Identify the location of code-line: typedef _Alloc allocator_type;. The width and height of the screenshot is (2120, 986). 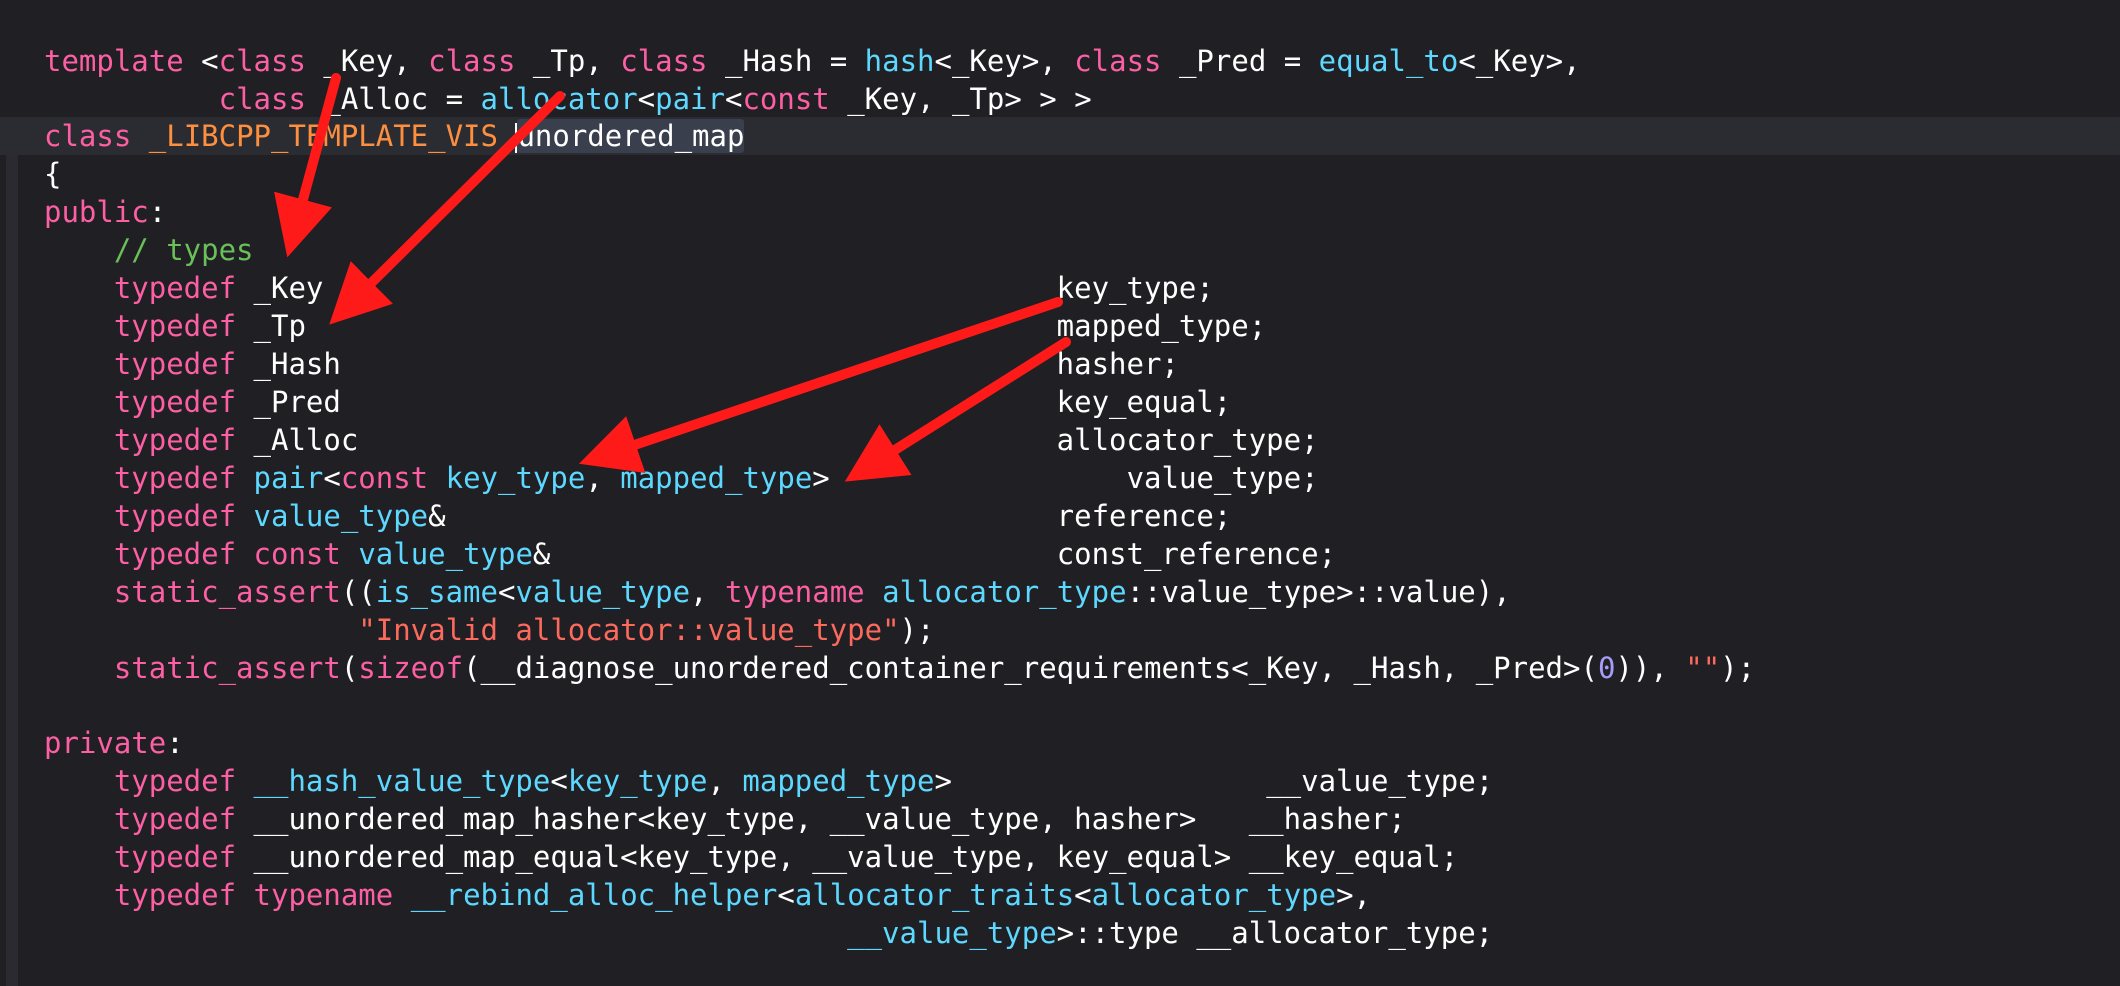
(681, 440).